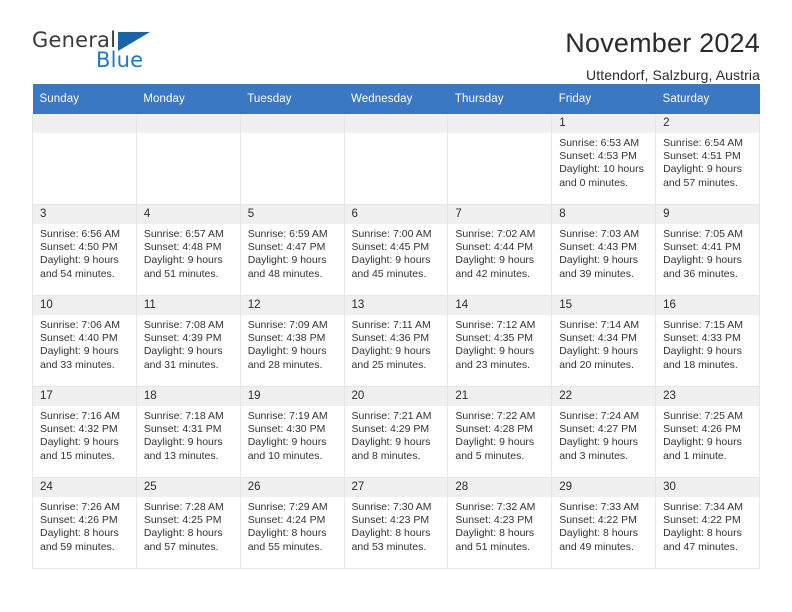 The width and height of the screenshot is (792, 612). I want to click on sunset-text: Sunset: 4:53 PM, so click(598, 156).